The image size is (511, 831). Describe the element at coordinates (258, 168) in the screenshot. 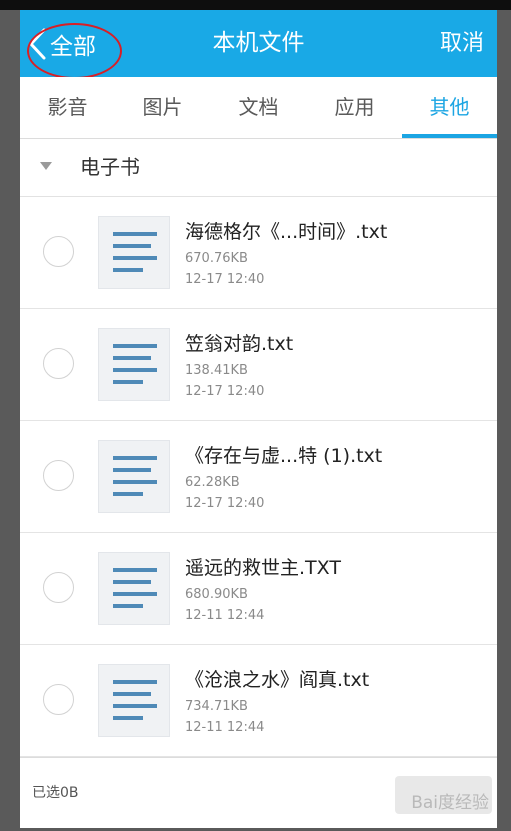

I see `section-header-ebooks: 电子书` at that location.